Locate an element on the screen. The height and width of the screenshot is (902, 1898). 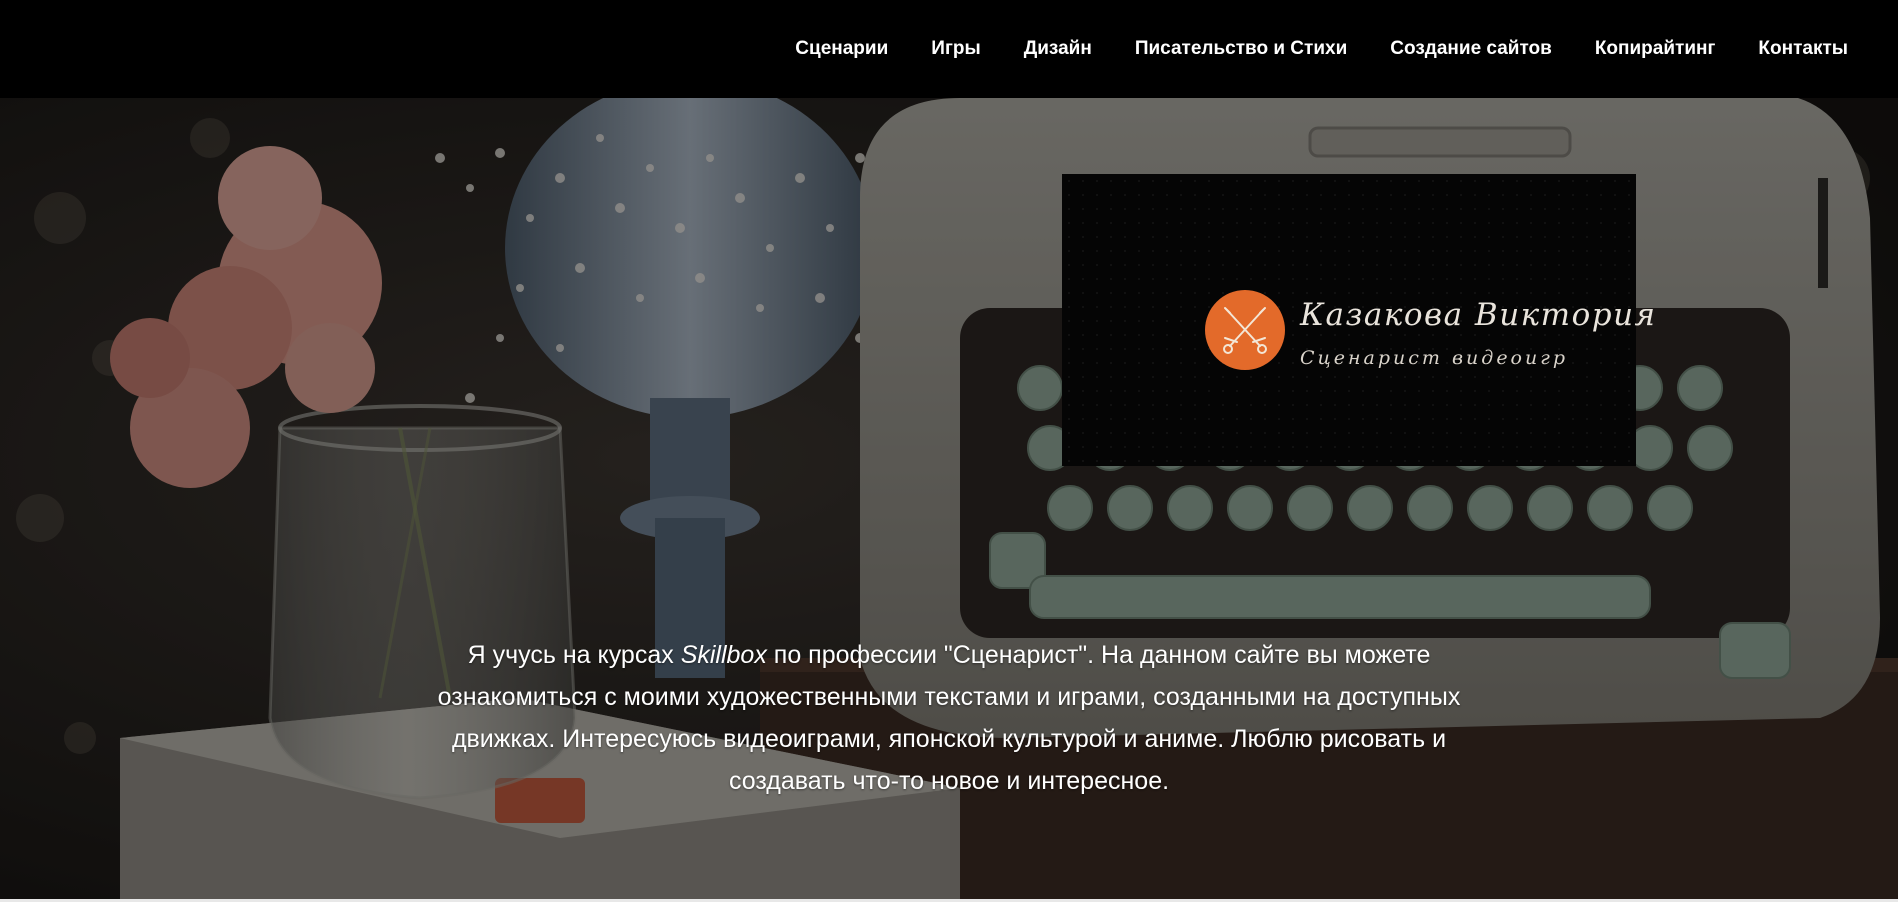
crossed-swords-icon is located at coordinates (1245, 330).